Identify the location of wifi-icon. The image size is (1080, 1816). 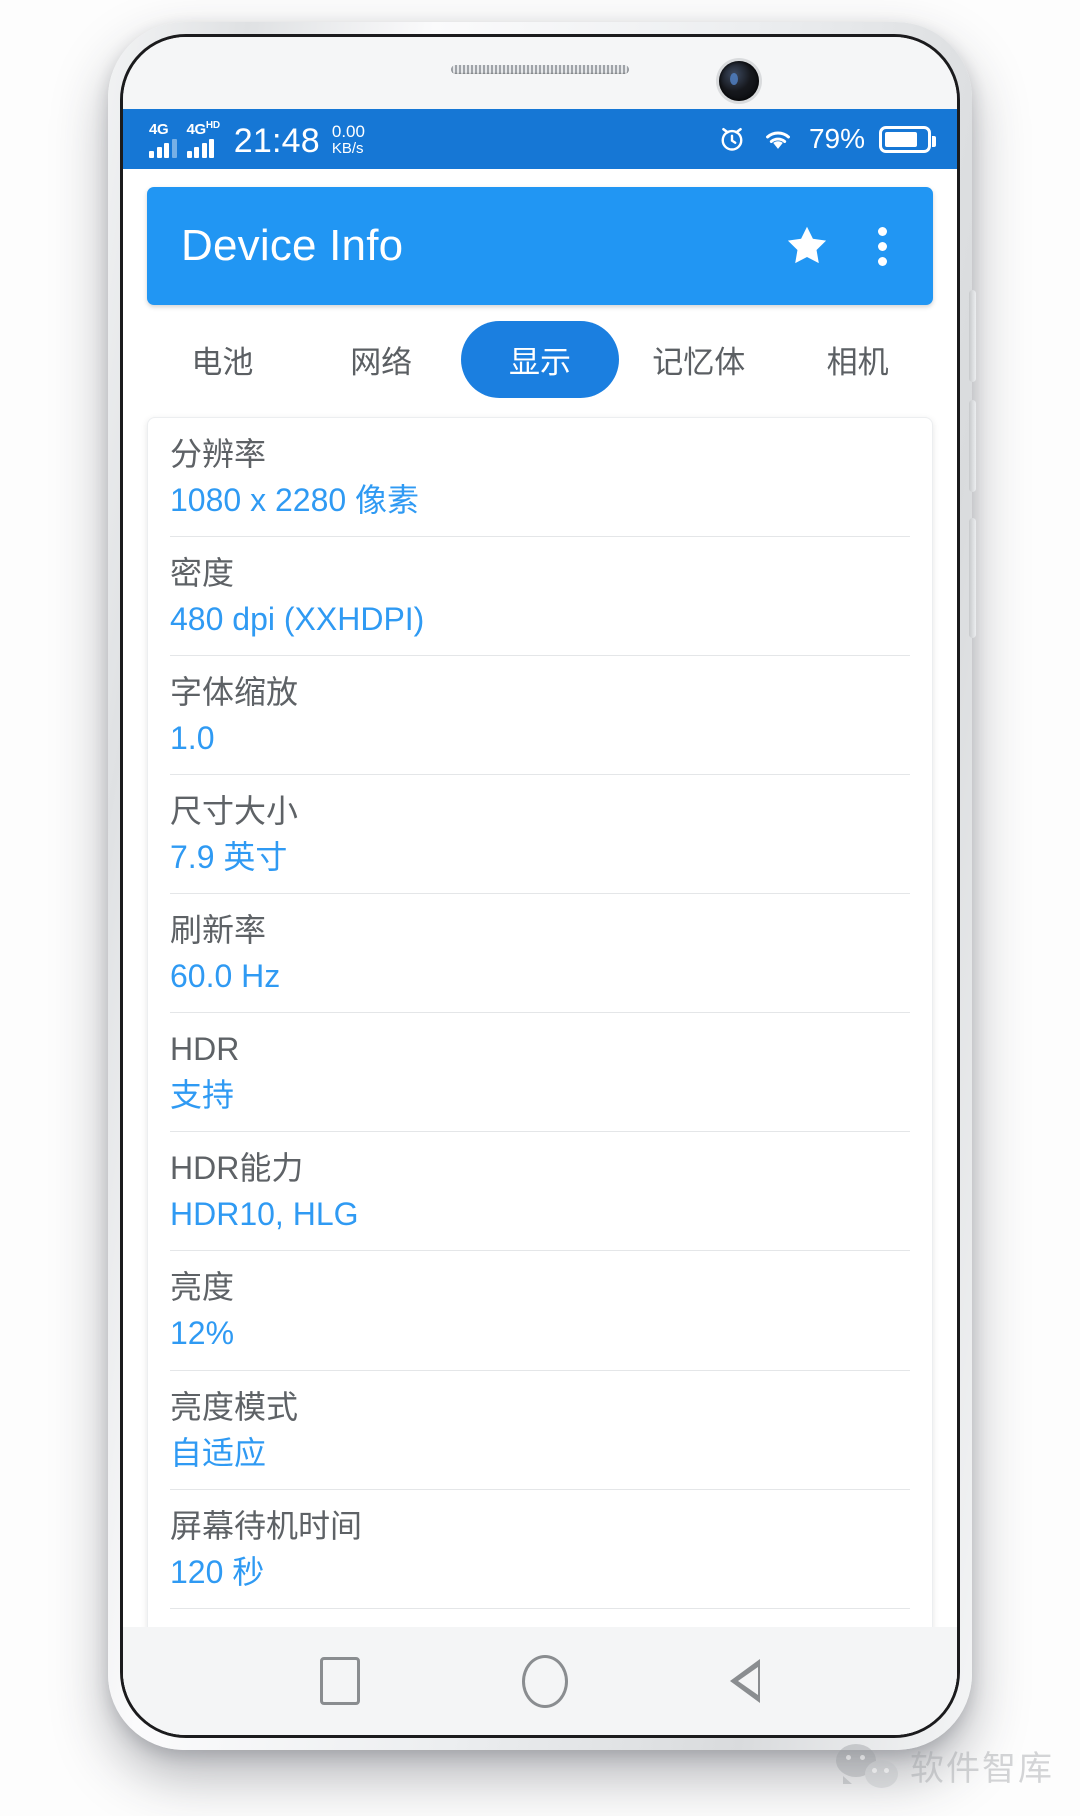
(777, 140).